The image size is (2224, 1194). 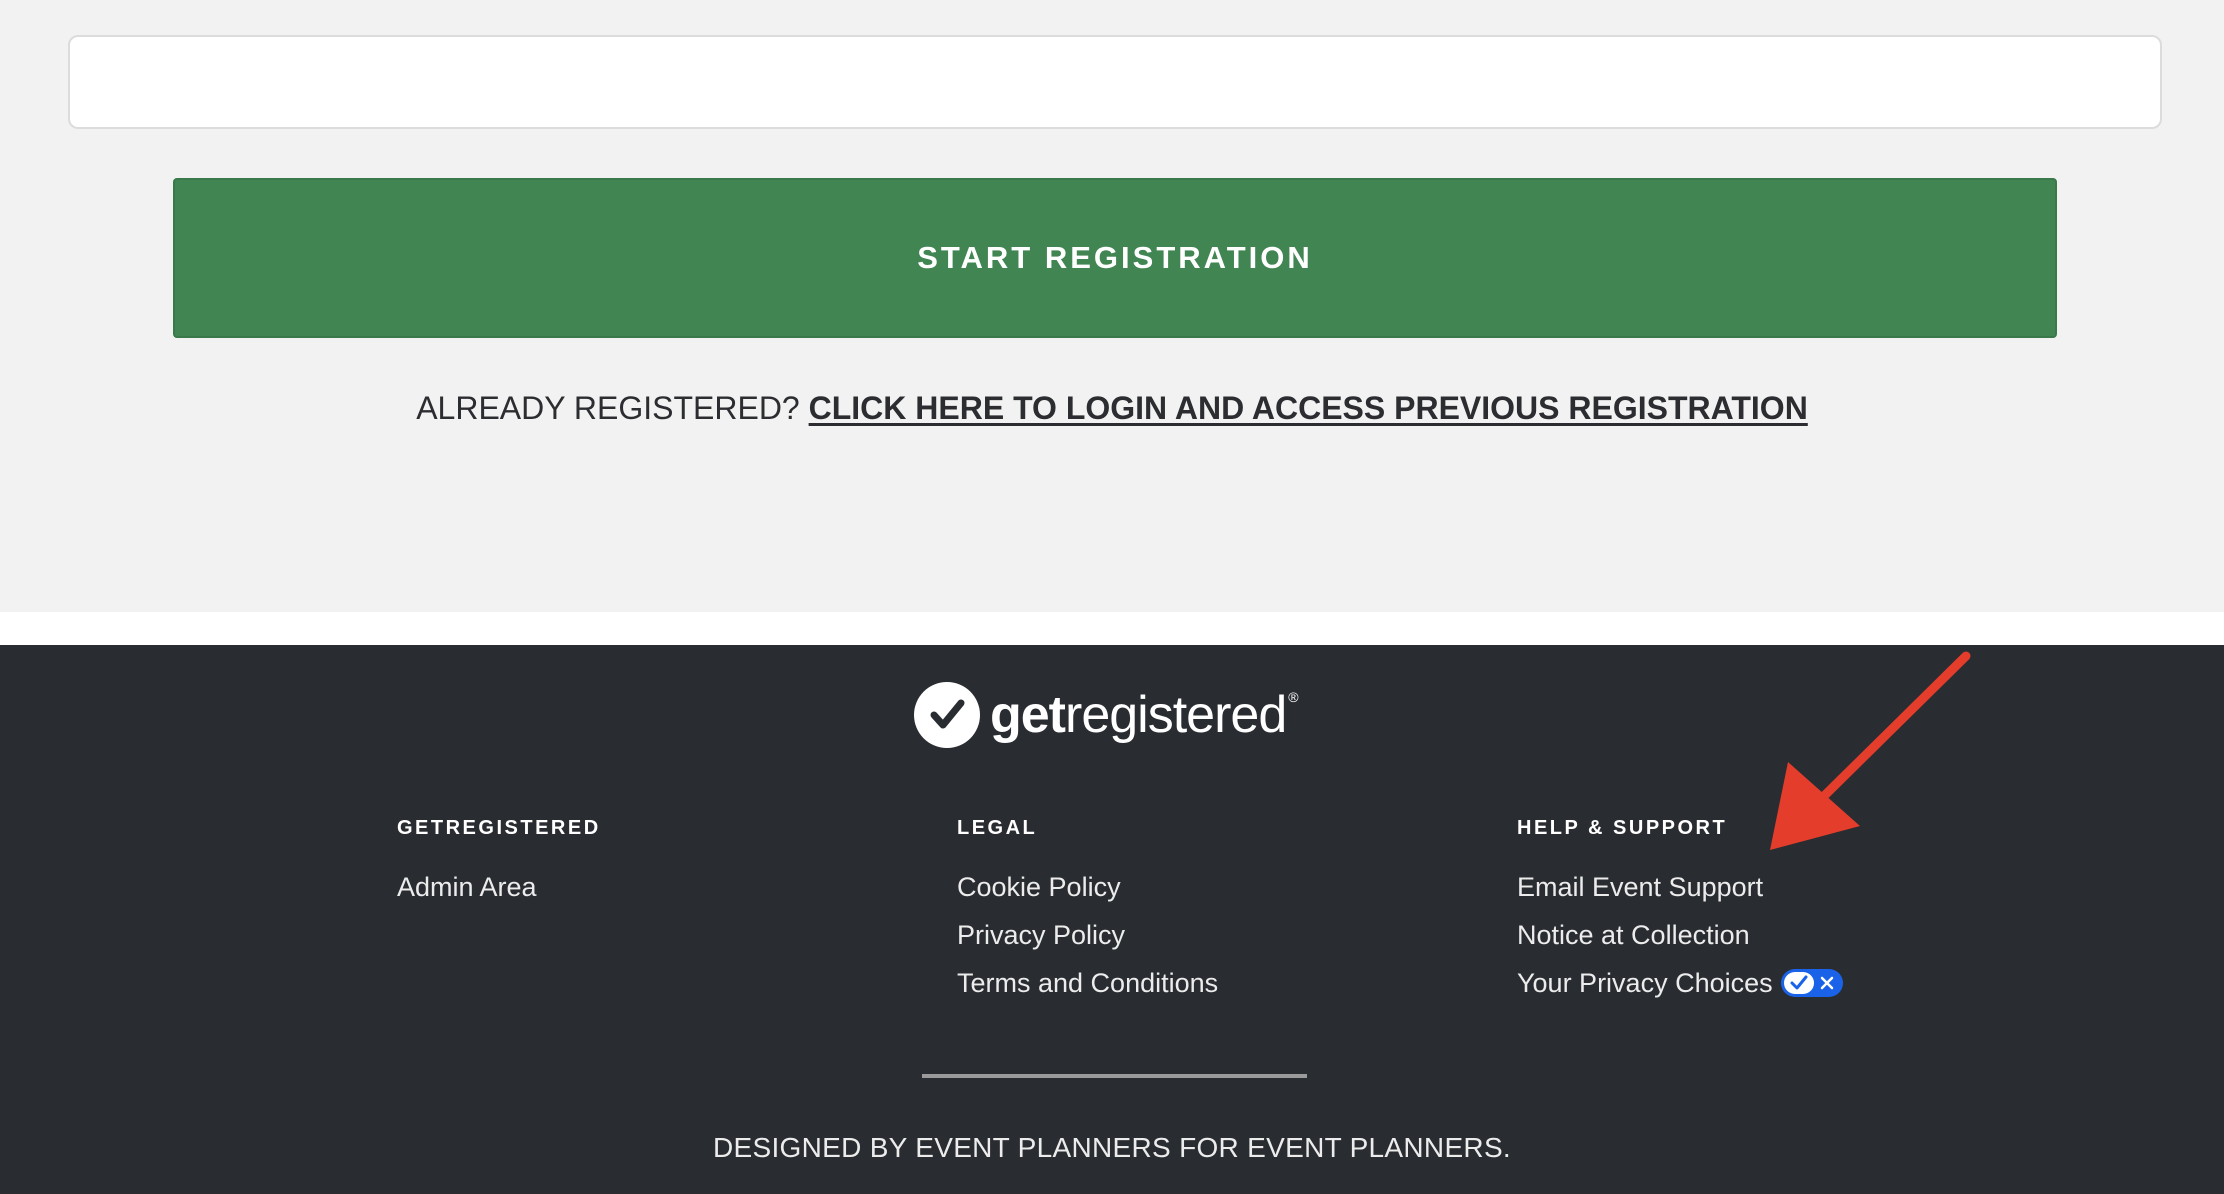 I want to click on footer-link-notice-at-collection: Notice at Collection, so click(x=1680, y=935).